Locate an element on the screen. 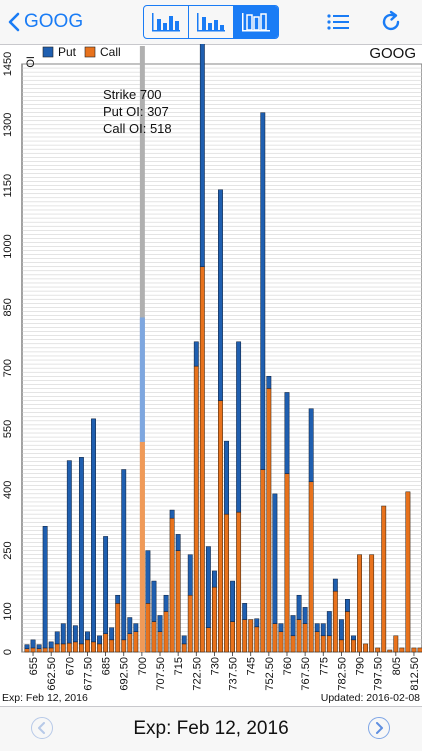  navigation-bar: GOOG is located at coordinates (211, 22).